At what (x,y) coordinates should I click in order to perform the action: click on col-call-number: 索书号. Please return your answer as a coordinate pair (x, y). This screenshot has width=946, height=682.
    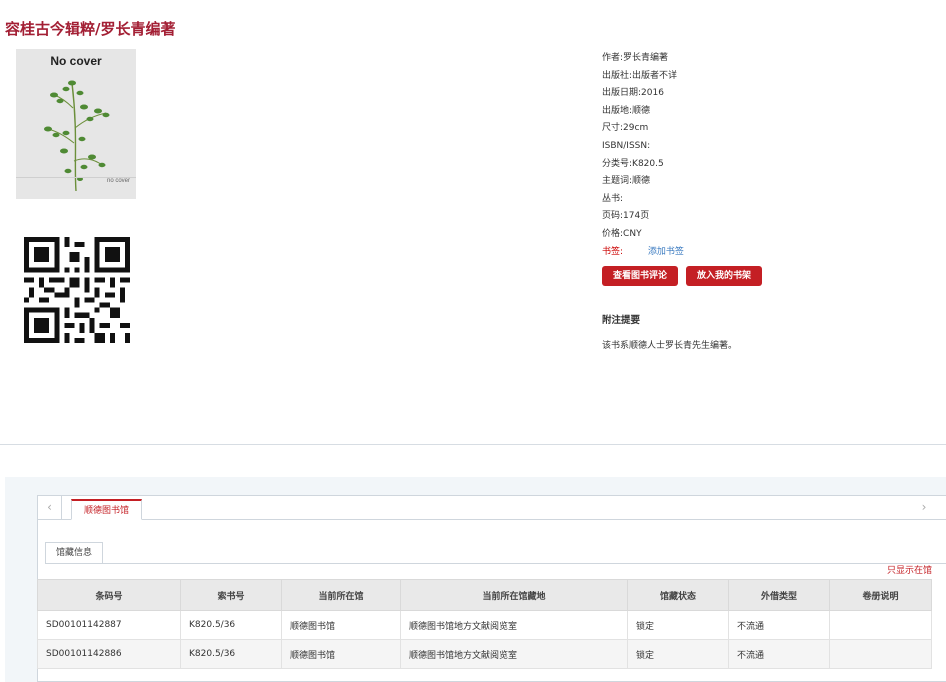
    Looking at the image, I should click on (231, 595).